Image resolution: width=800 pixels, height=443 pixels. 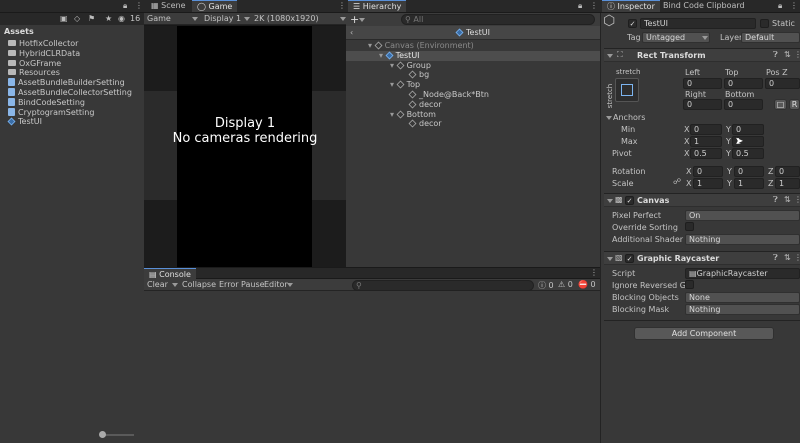 What do you see at coordinates (70, 93) in the screenshot?
I see `project-item: AssetBundleCollectorSetting` at bounding box center [70, 93].